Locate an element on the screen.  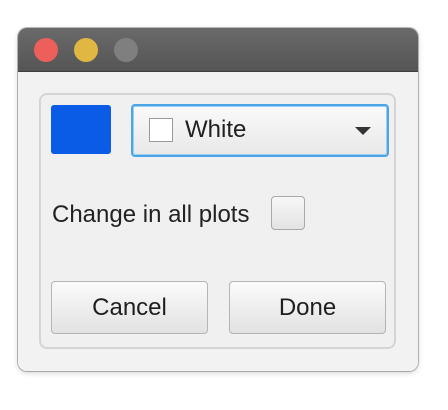
change-in-all-plots-label: Change in all plots is located at coordinates (151, 214).